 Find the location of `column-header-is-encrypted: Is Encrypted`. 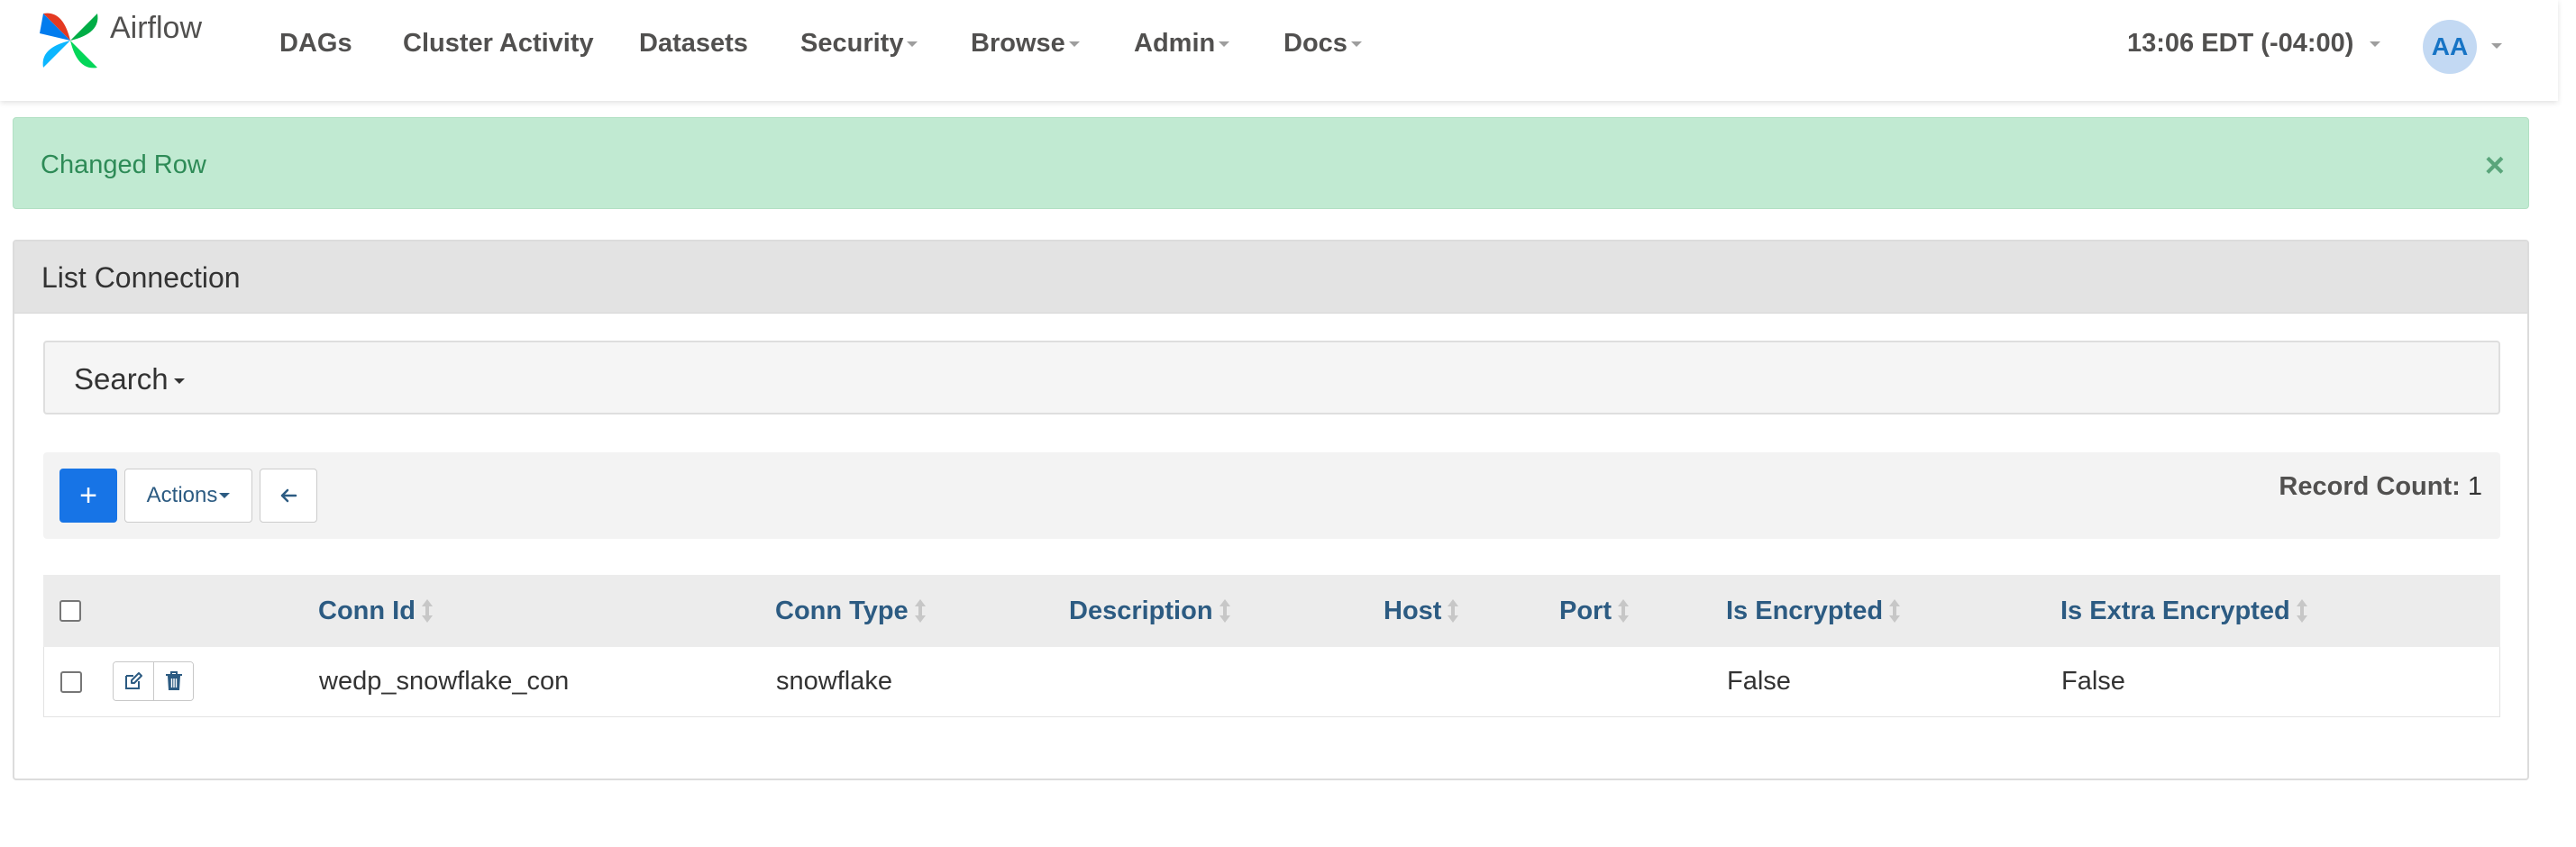

column-header-is-encrypted: Is Encrypted is located at coordinates (1813, 611).